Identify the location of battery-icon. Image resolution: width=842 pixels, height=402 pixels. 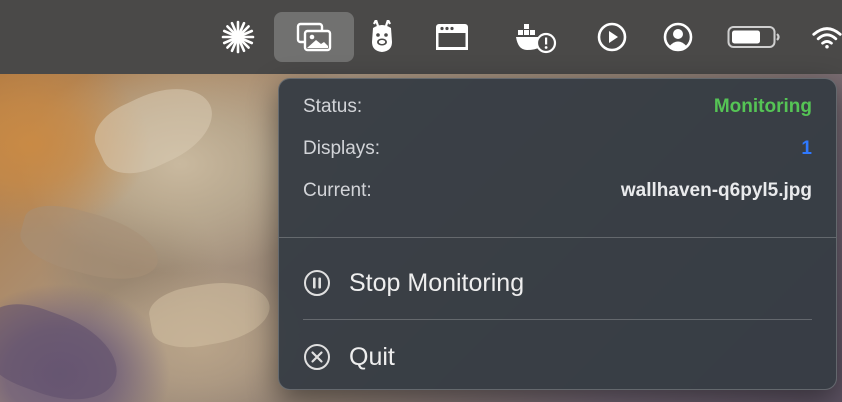
(754, 37).